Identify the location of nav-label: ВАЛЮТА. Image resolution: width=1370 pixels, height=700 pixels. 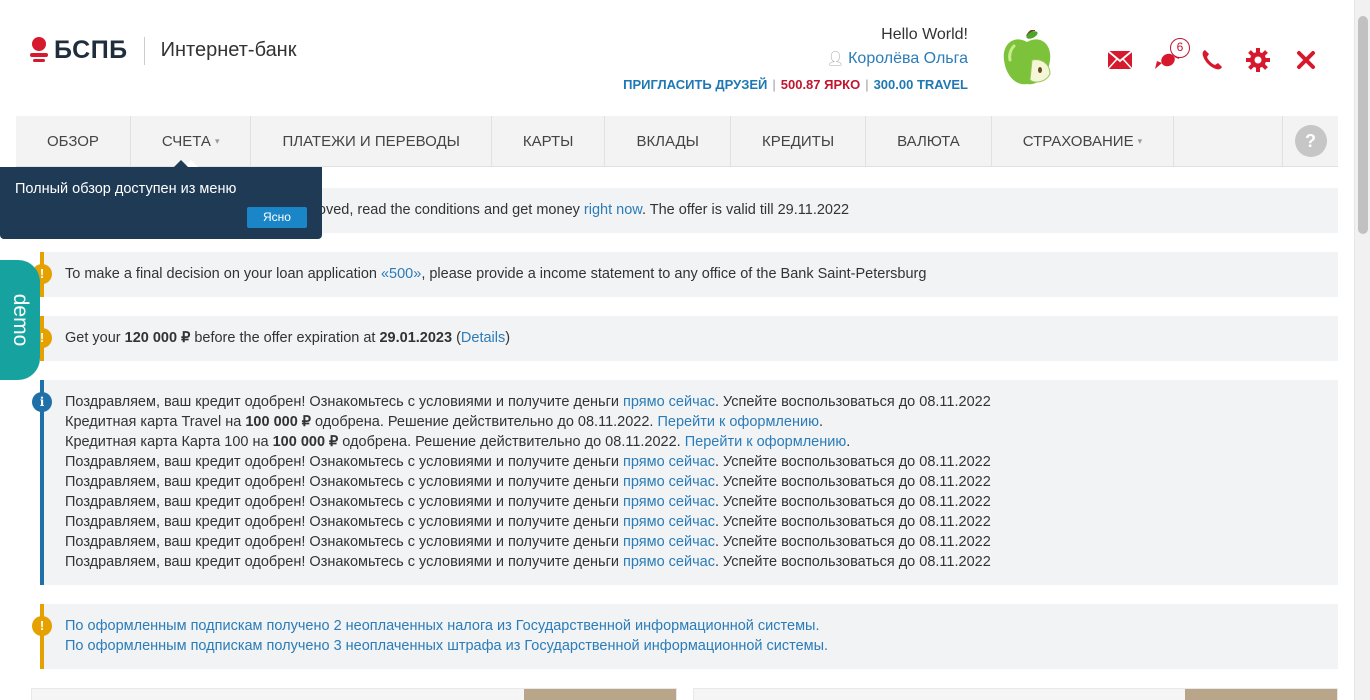
(928, 141).